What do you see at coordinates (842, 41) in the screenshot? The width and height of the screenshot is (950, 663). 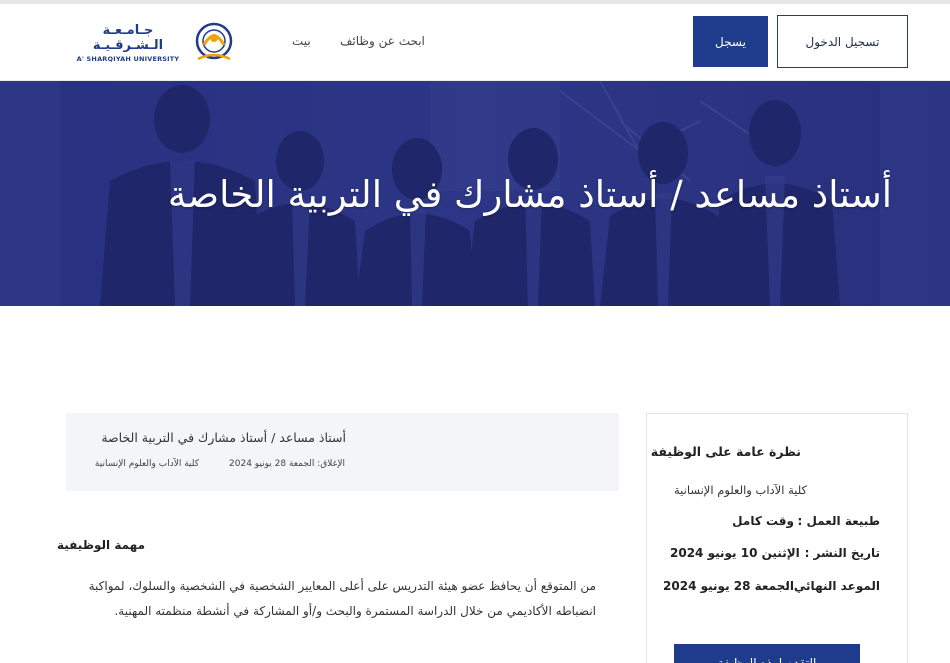 I see `login-button: تسجيل الدخول` at bounding box center [842, 41].